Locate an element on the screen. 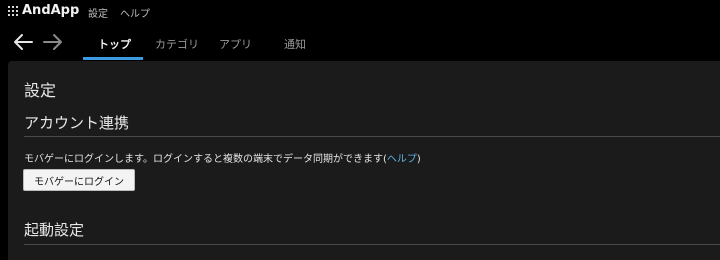 The image size is (720, 260). menu-settings: 設定 is located at coordinates (98, 12).